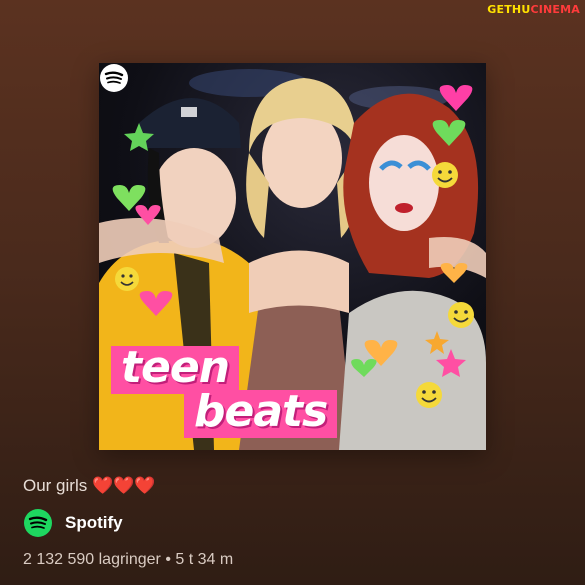  I want to click on right-person-face, so click(404, 183).